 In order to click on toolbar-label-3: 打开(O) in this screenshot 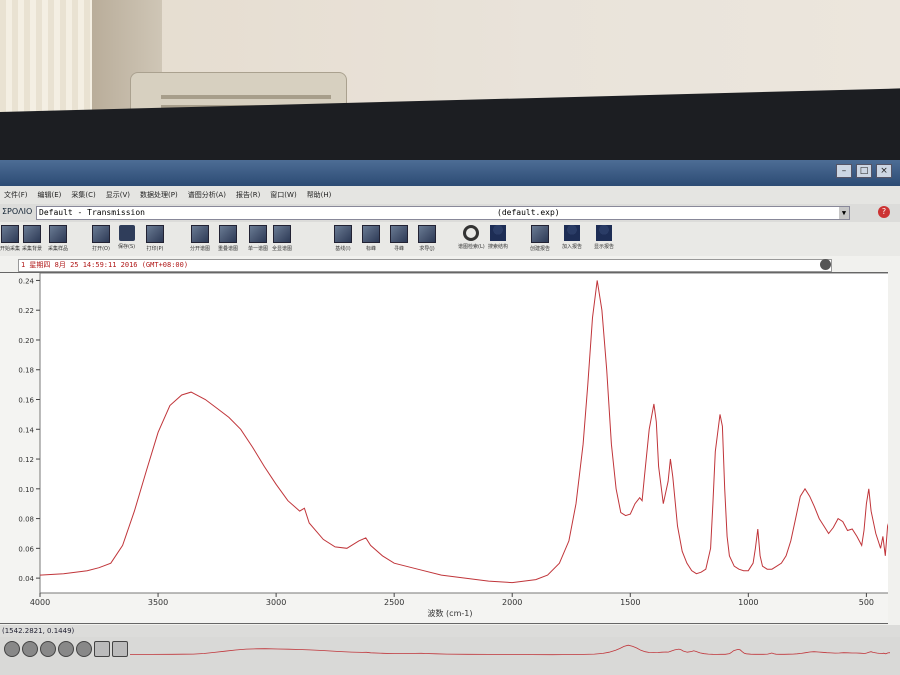, I will do `click(101, 249)`.